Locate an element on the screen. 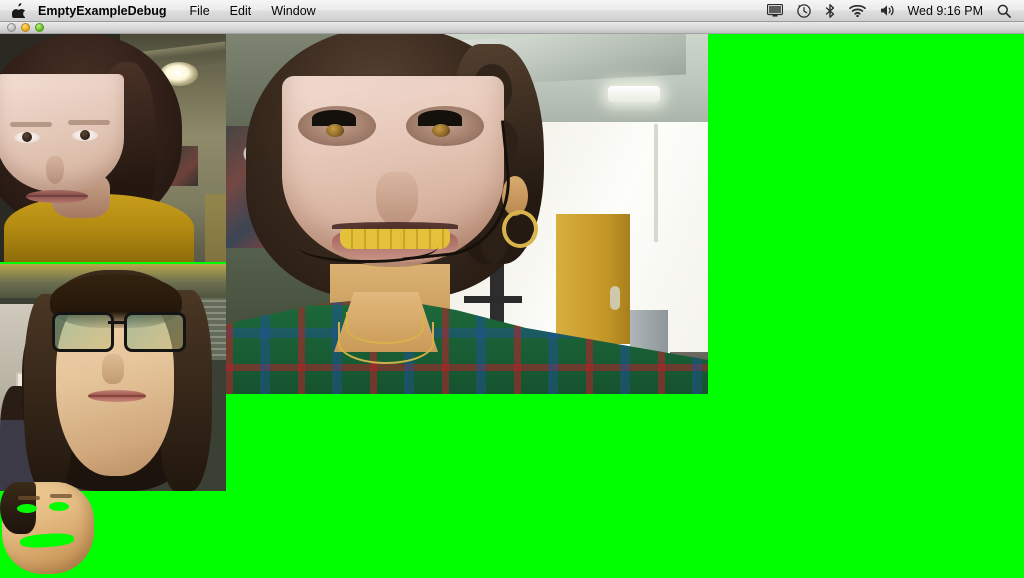 This screenshot has width=1024, height=578. search-icon is located at coordinates (1004, 10).